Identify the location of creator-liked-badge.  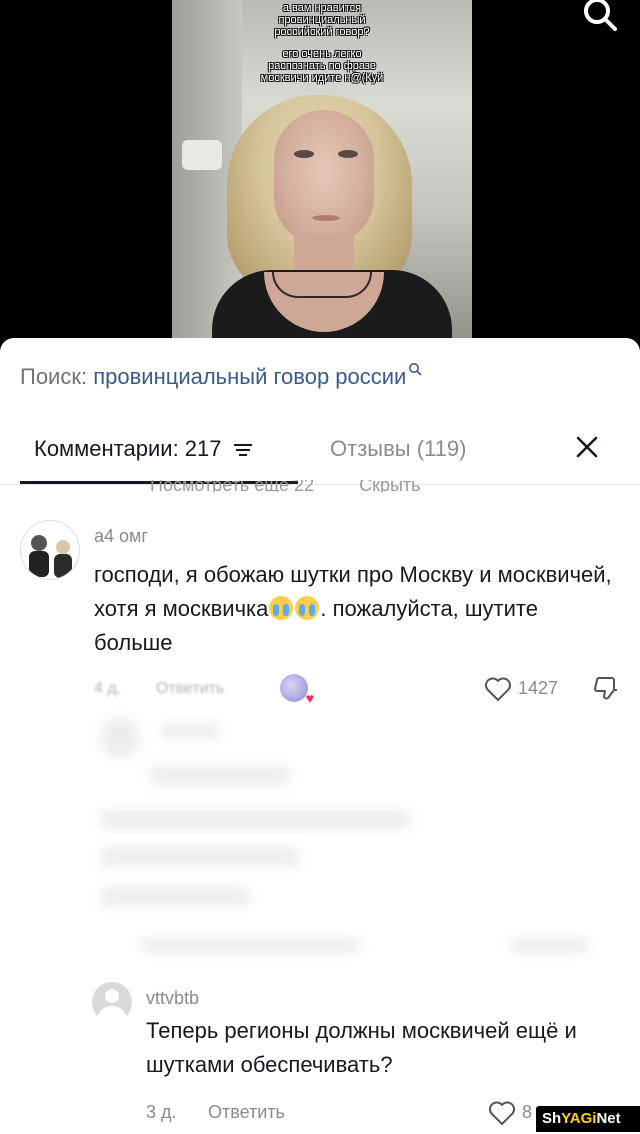
(297, 690).